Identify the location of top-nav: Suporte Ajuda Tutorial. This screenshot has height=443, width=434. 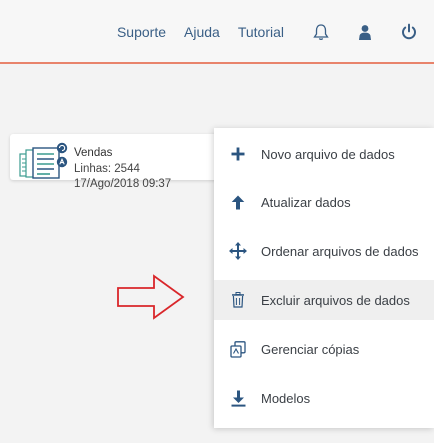
(275, 32).